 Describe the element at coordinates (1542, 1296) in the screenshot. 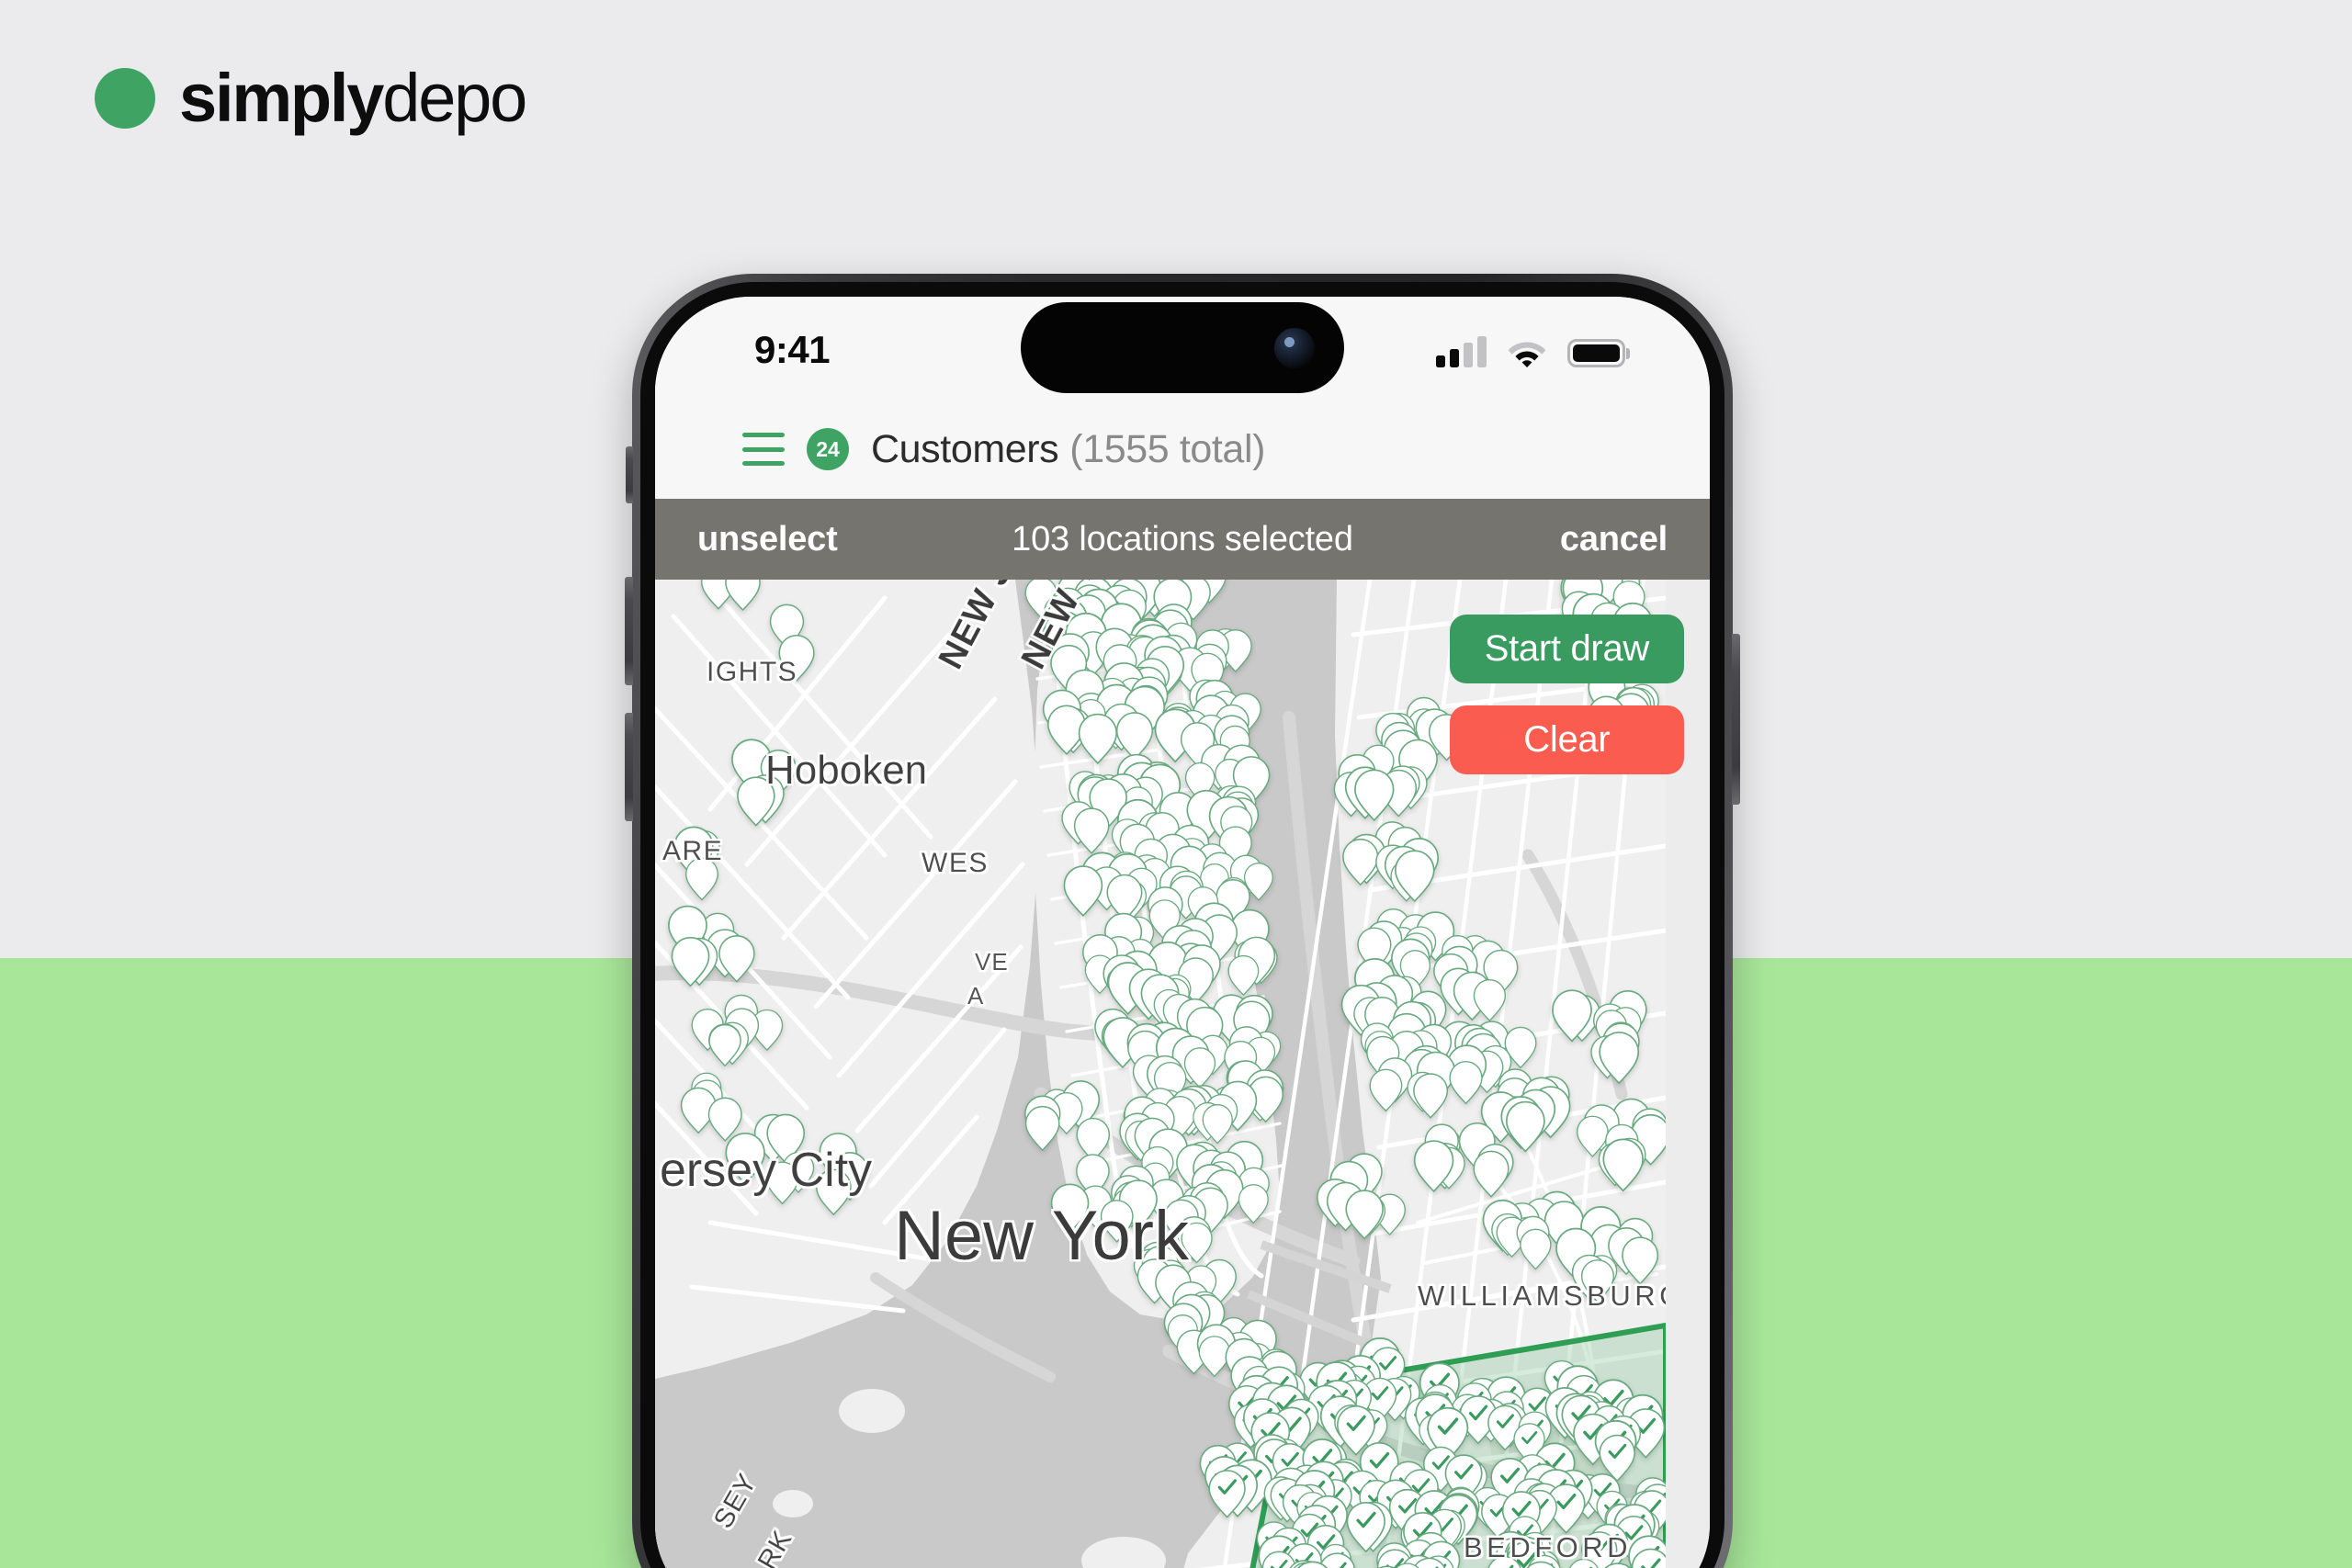

I see `map-label: WILLIAMSBURG` at that location.